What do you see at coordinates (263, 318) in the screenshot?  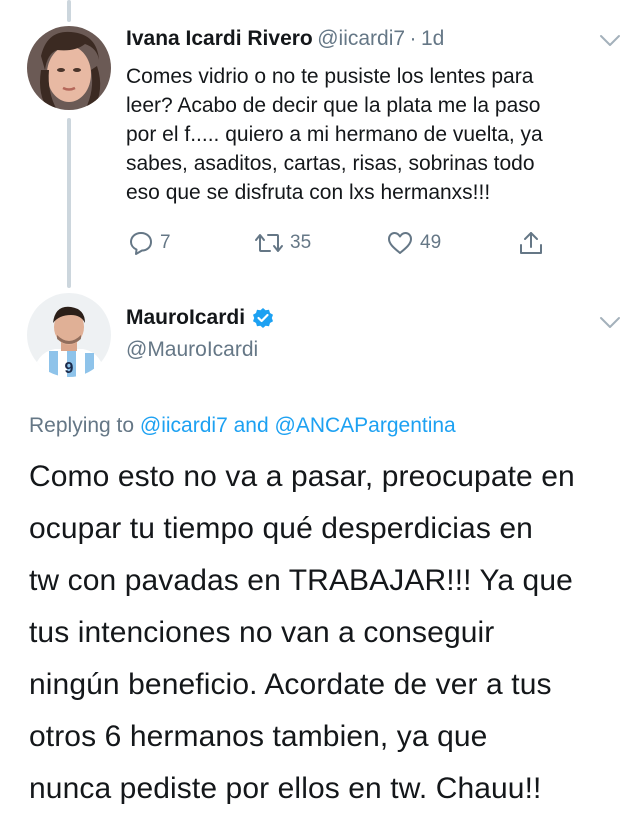 I see `verified-badge-icon` at bounding box center [263, 318].